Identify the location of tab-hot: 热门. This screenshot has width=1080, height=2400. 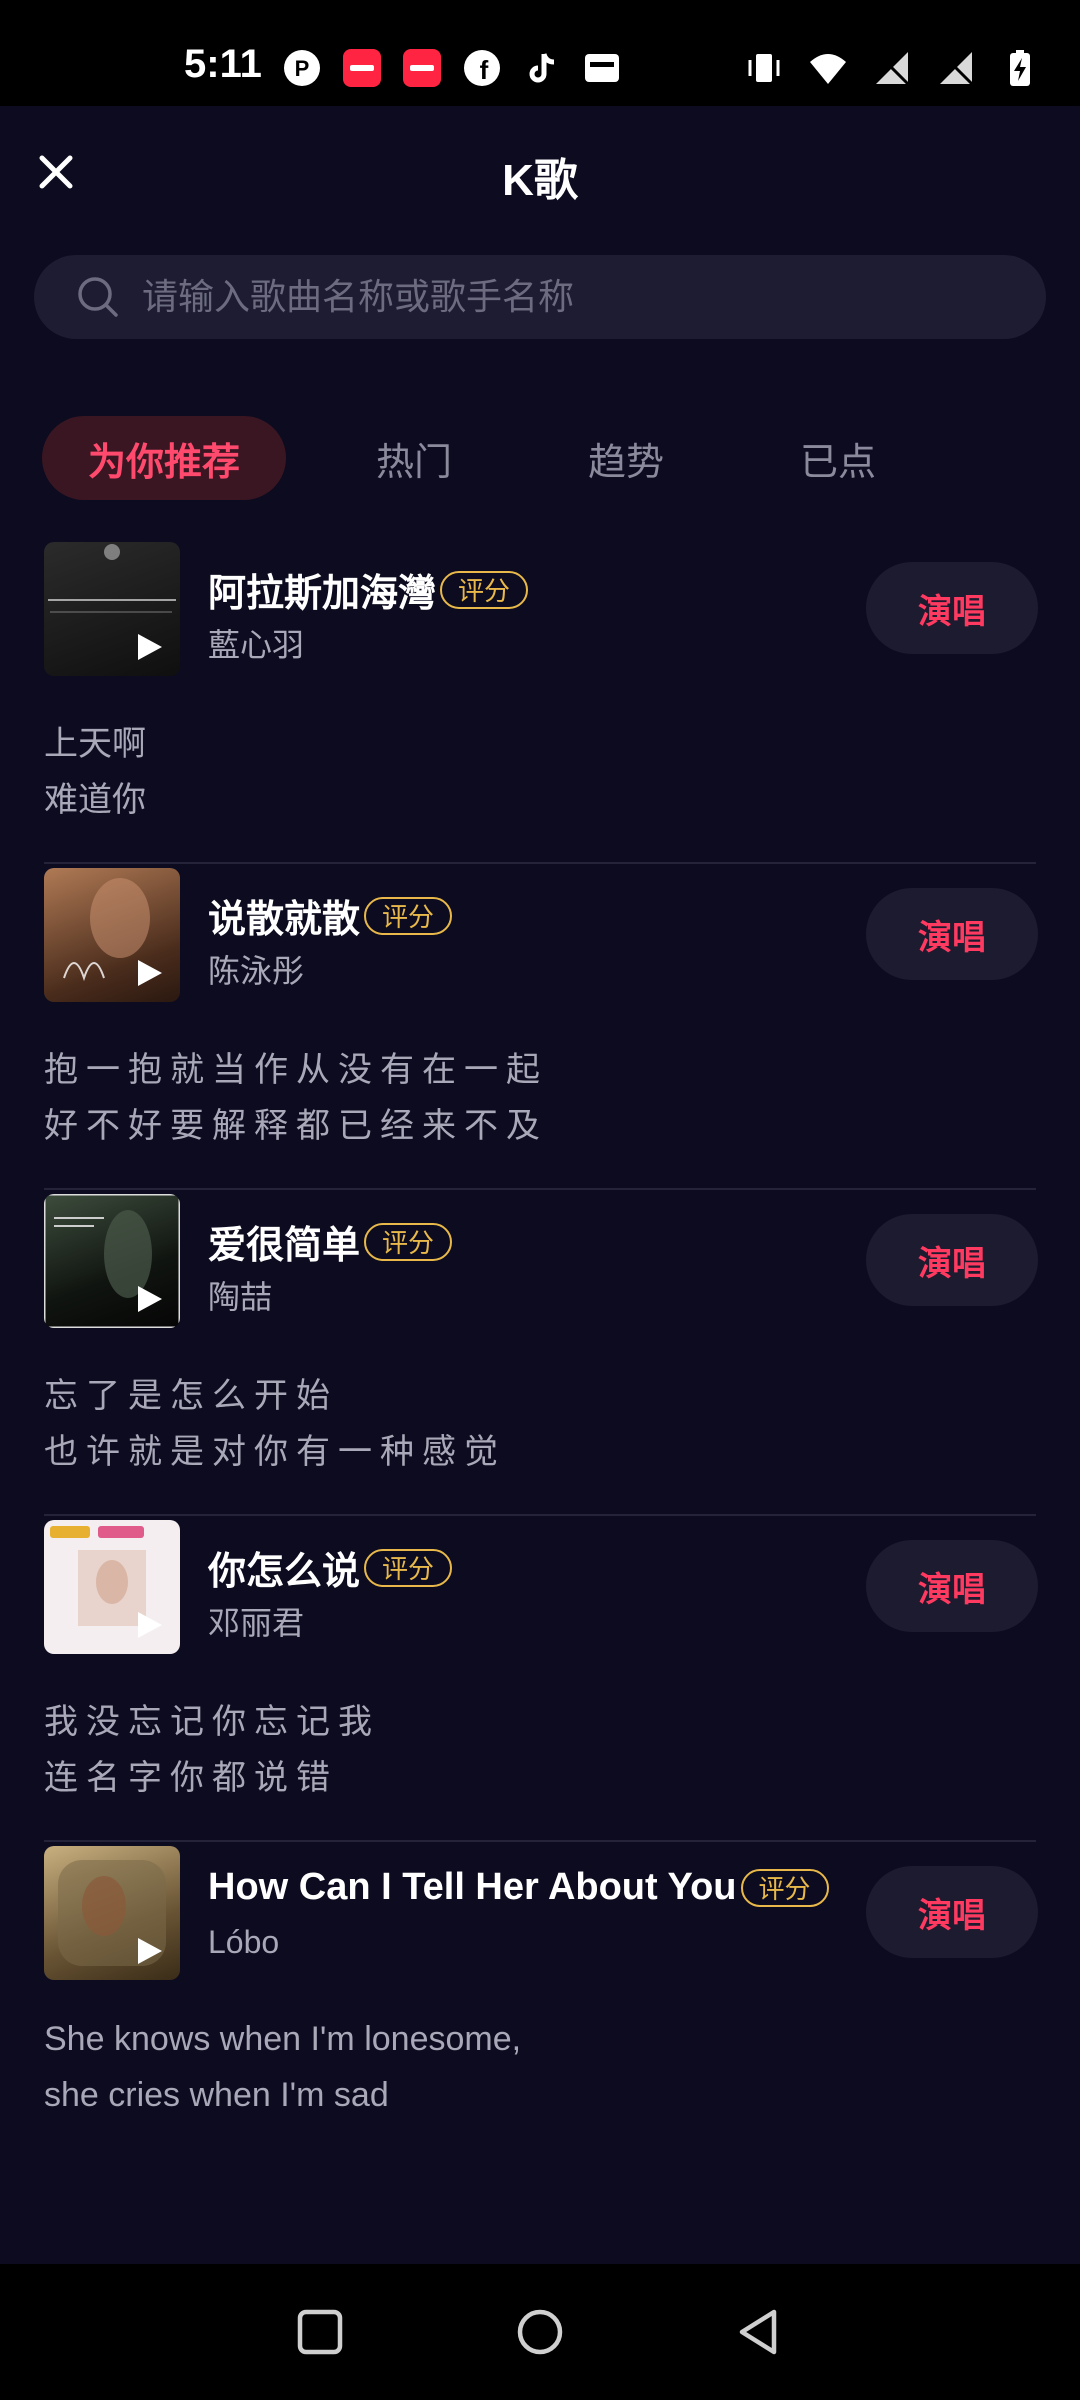
(414, 458).